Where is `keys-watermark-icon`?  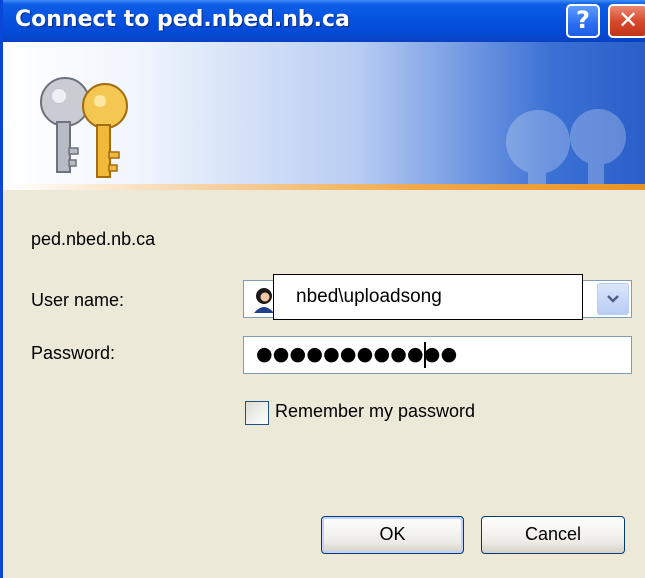 keys-watermark-icon is located at coordinates (566, 146).